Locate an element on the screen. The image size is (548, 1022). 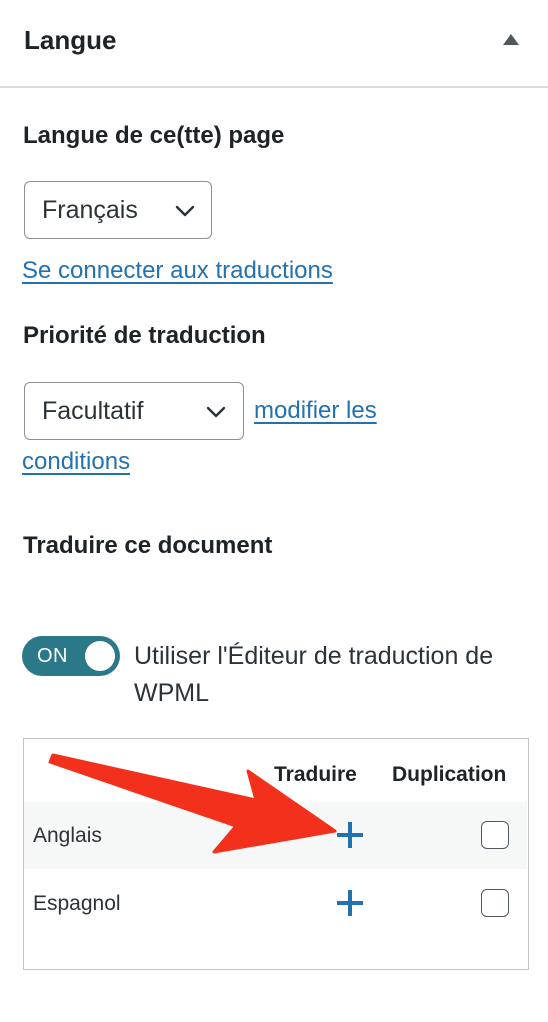
translation-editor-label: Utiliser l'Éditeur de traduction de WPML is located at coordinates (314, 674).